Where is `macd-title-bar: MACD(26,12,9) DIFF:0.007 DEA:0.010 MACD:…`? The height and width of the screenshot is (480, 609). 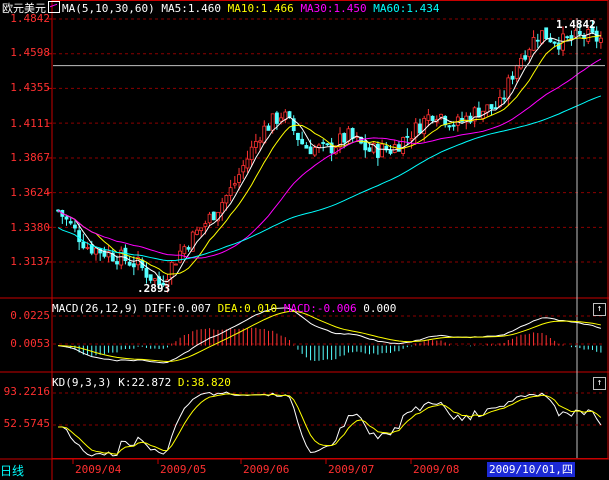
macd-title-bar: MACD(26,12,9) DIFF:0.007 DEA:0.010 MACD:… is located at coordinates (224, 308).